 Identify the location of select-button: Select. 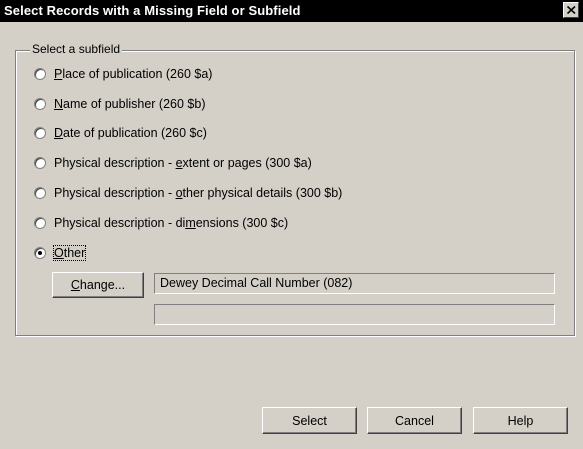
(309, 420).